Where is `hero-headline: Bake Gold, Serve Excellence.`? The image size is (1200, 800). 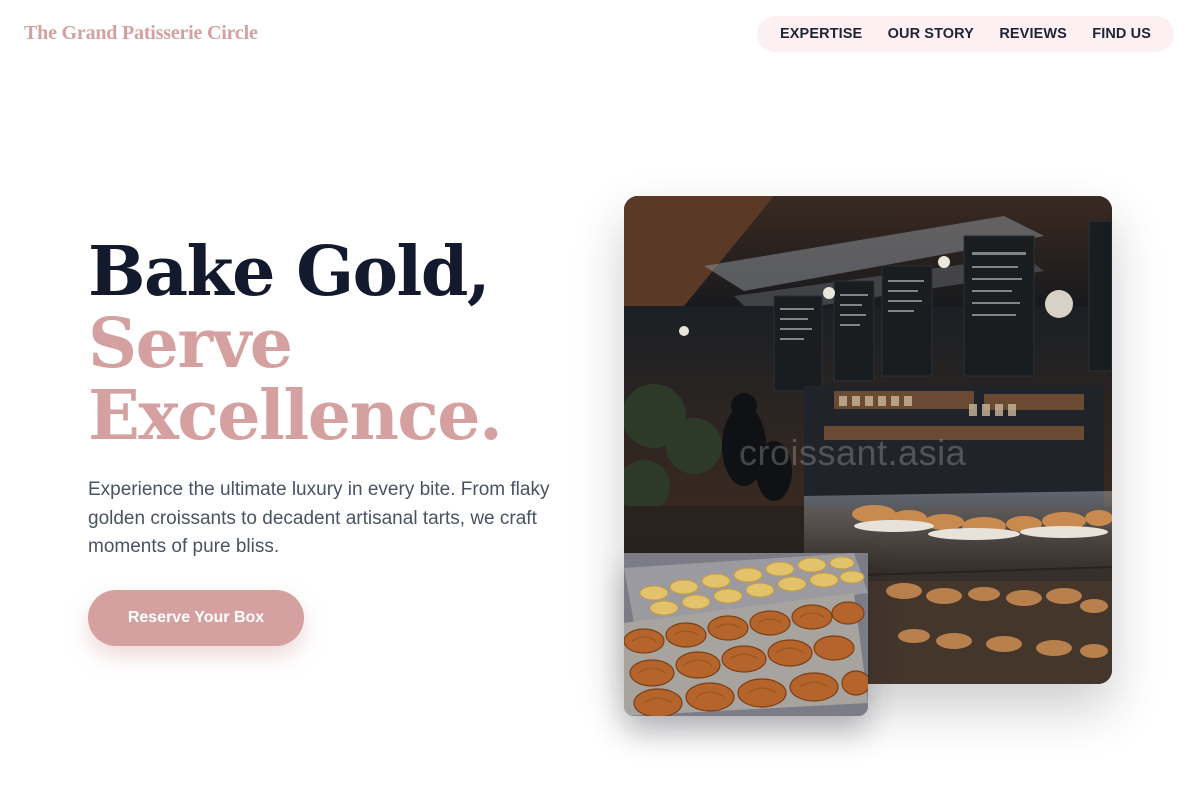 hero-headline: Bake Gold, Serve Excellence. is located at coordinates (348, 344).